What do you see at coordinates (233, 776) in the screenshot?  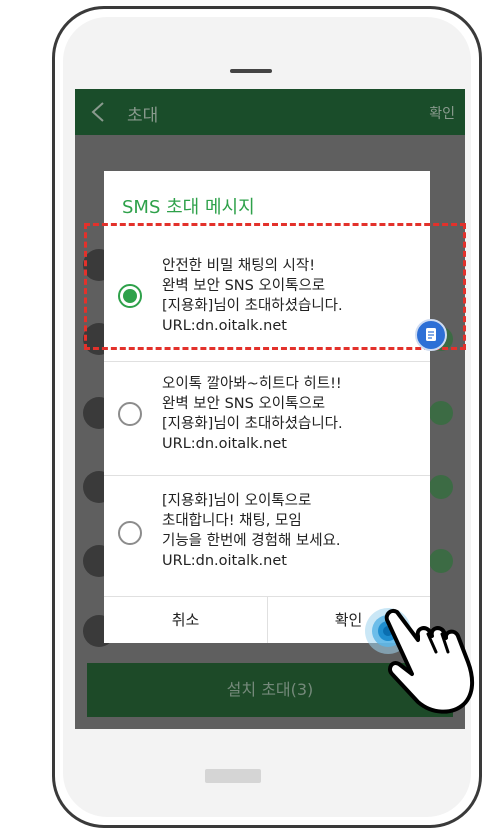 I see `home-button` at bounding box center [233, 776].